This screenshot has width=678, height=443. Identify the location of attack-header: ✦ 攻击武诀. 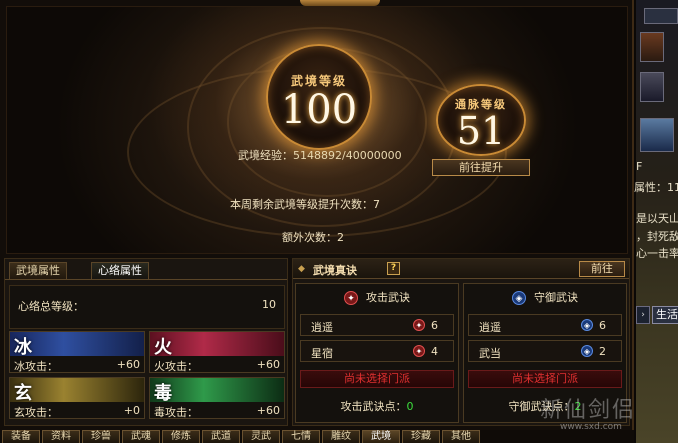
(377, 298).